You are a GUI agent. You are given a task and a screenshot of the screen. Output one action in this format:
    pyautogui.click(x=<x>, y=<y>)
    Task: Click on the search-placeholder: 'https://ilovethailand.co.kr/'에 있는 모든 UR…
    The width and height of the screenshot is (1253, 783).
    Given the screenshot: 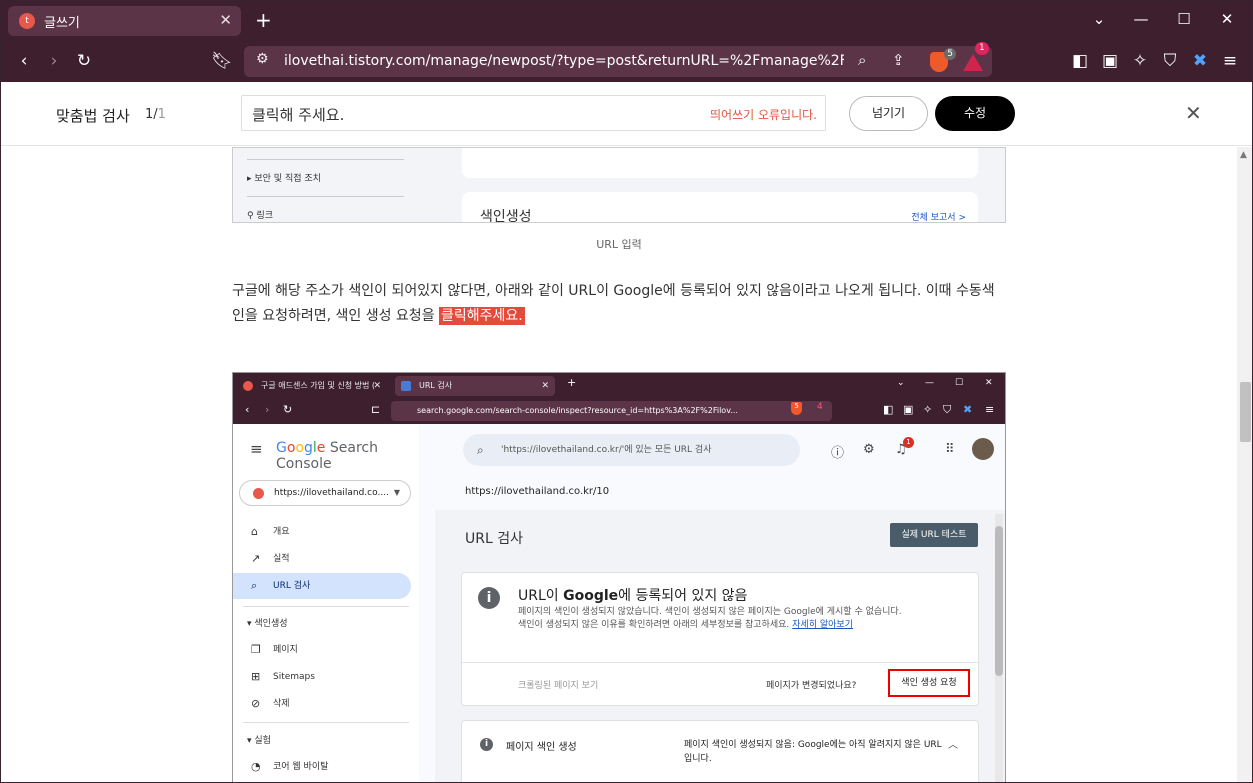 What is the action you would take?
    pyautogui.click(x=606, y=450)
    